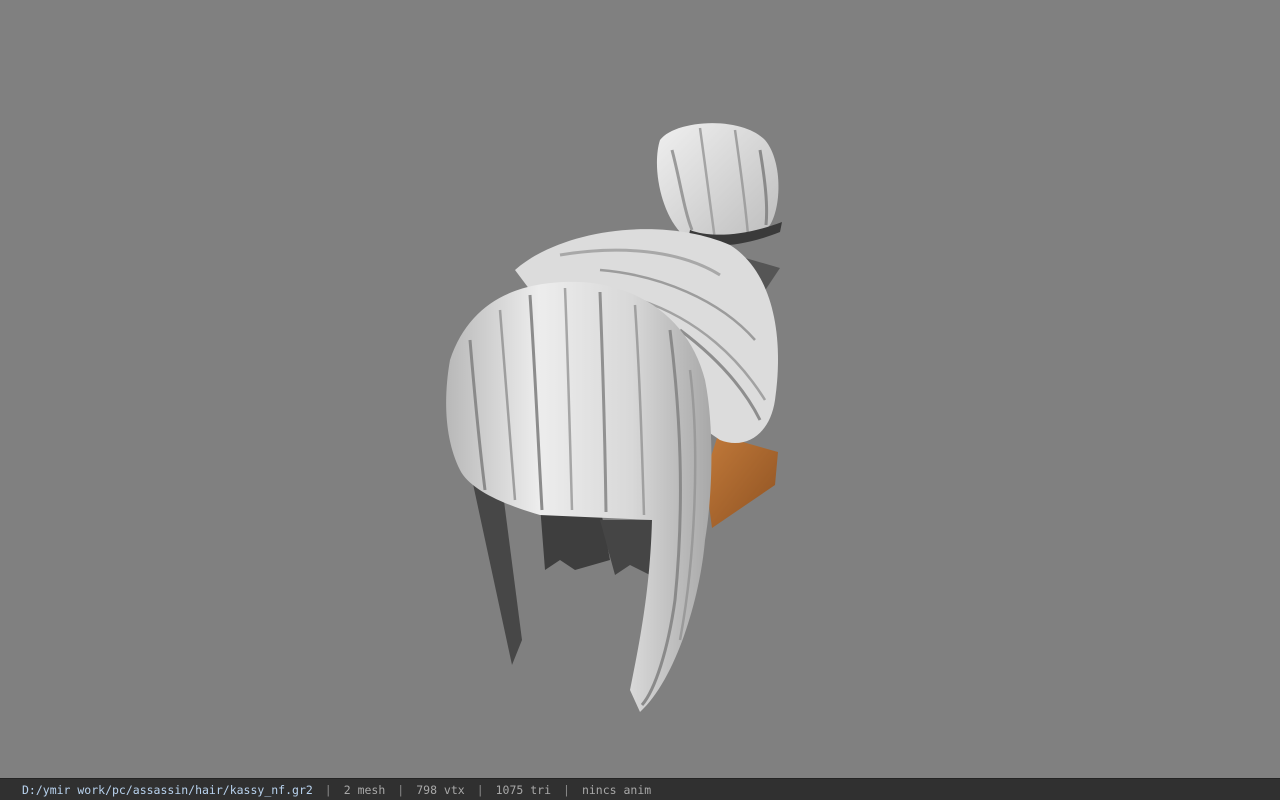  What do you see at coordinates (616, 789) in the screenshot?
I see `anim-status: nincs anim` at bounding box center [616, 789].